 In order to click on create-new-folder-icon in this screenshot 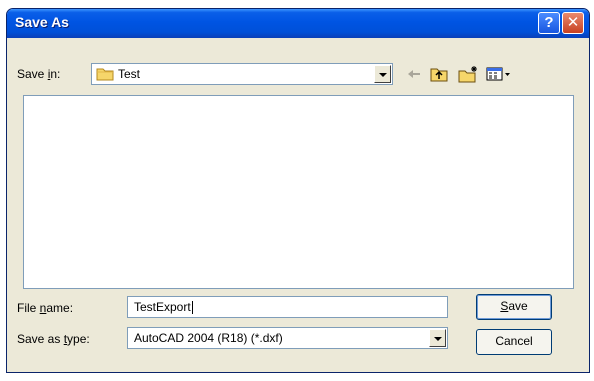, I will do `click(468, 74)`.